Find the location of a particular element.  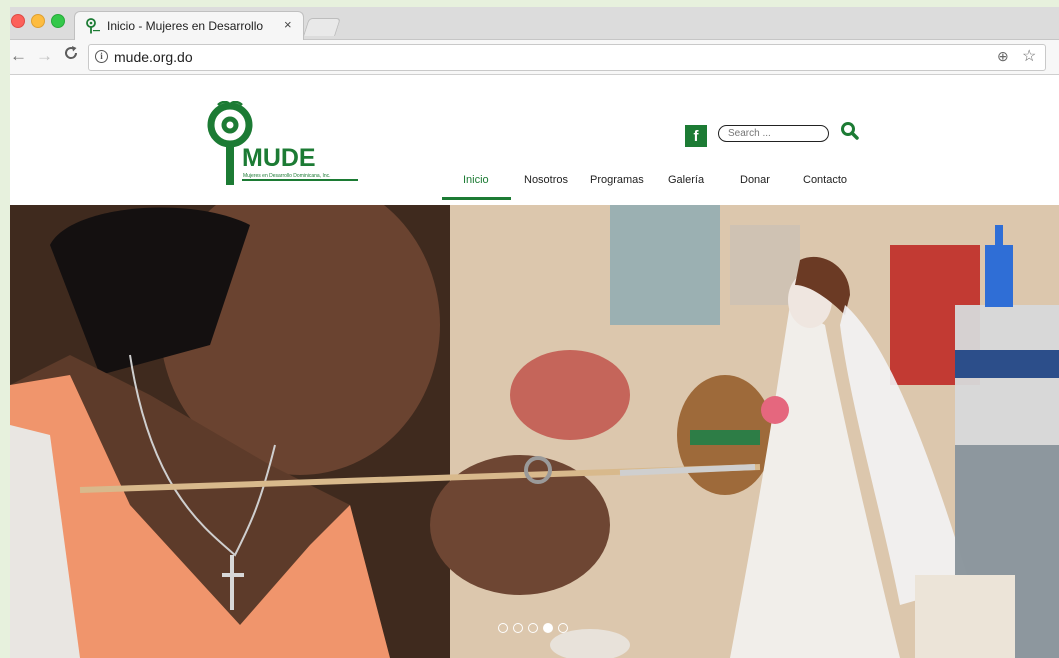

browser-tab: Inicio - Mujeres en Desarrollo × is located at coordinates (189, 25).